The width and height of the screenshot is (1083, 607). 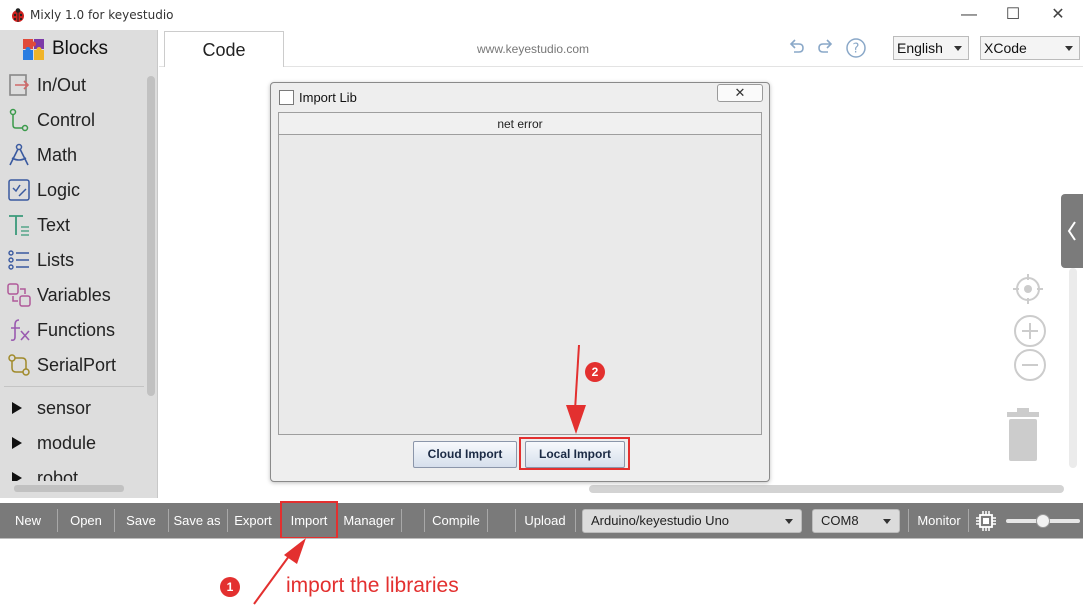 I want to click on step2-badge: 2, so click(x=595, y=372).